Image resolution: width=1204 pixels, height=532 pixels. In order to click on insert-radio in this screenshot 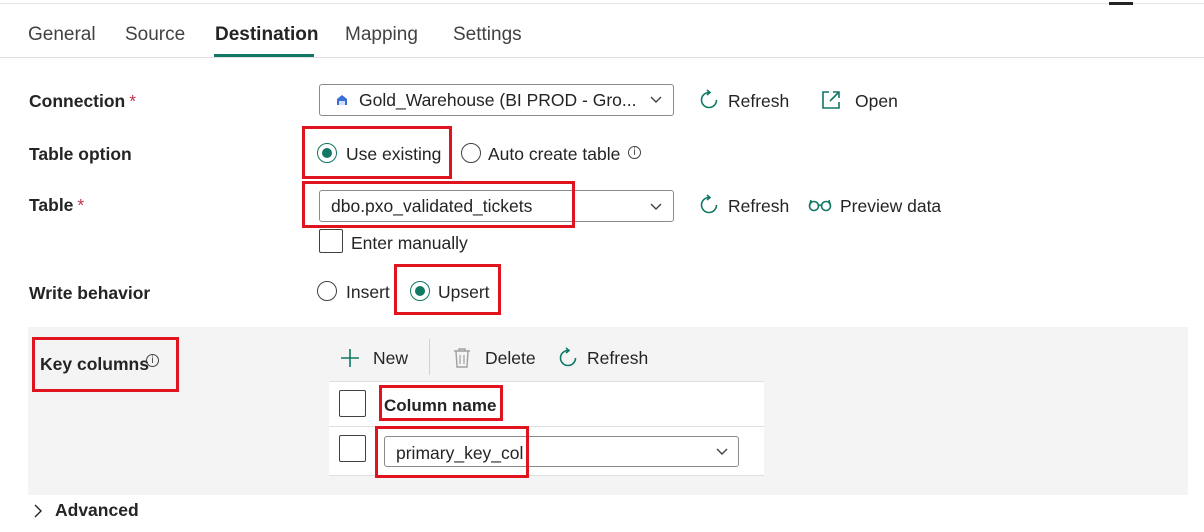, I will do `click(327, 291)`.